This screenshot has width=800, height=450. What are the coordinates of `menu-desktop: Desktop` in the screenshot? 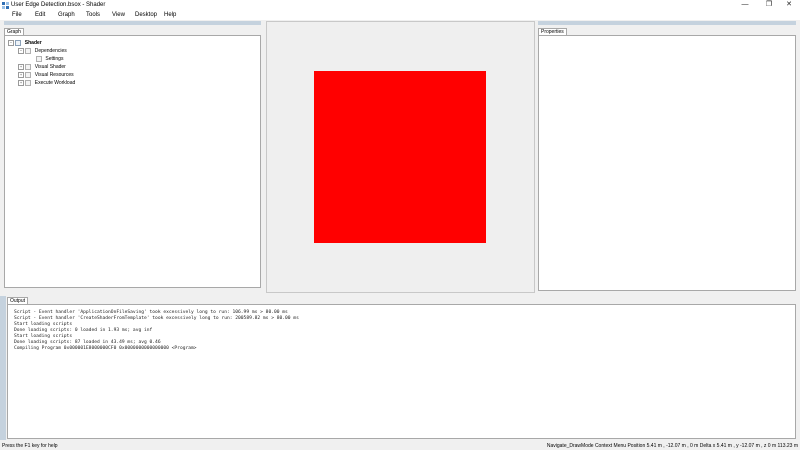 It's located at (146, 15).